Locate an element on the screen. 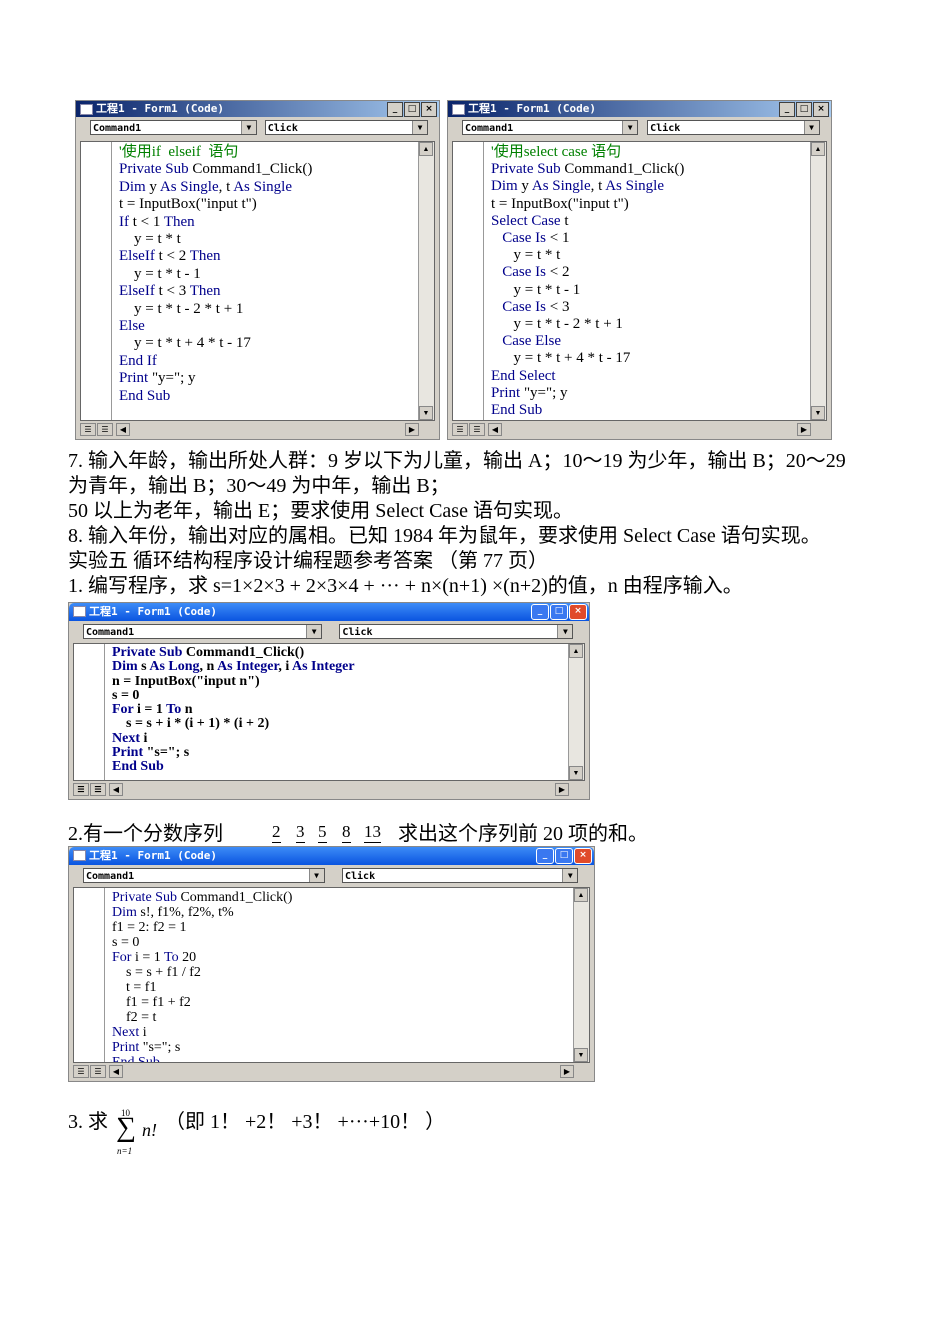  code-token: y = t * t + 4 * t - 17 is located at coordinates (185, 343).